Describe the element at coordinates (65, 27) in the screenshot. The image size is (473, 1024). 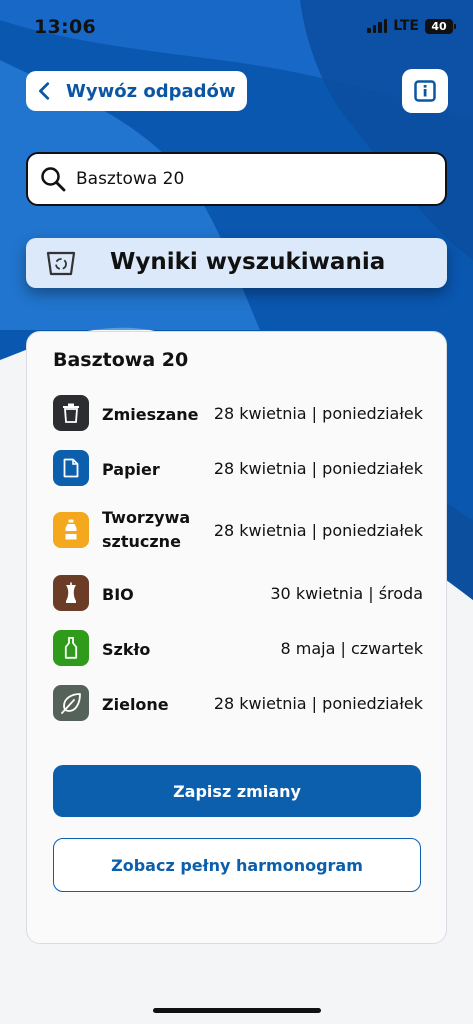
I see `status-time: 13:06` at that location.